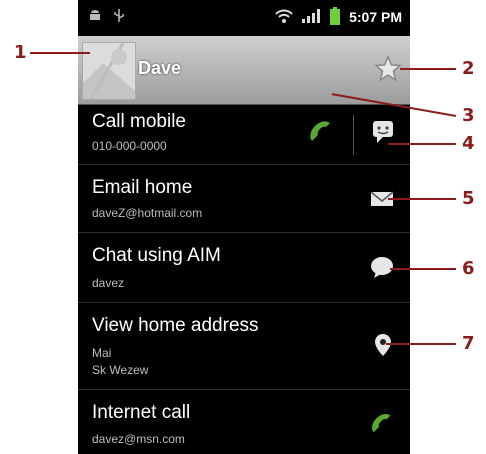 This screenshot has width=486, height=454. I want to click on callout-7: 7, so click(468, 343).